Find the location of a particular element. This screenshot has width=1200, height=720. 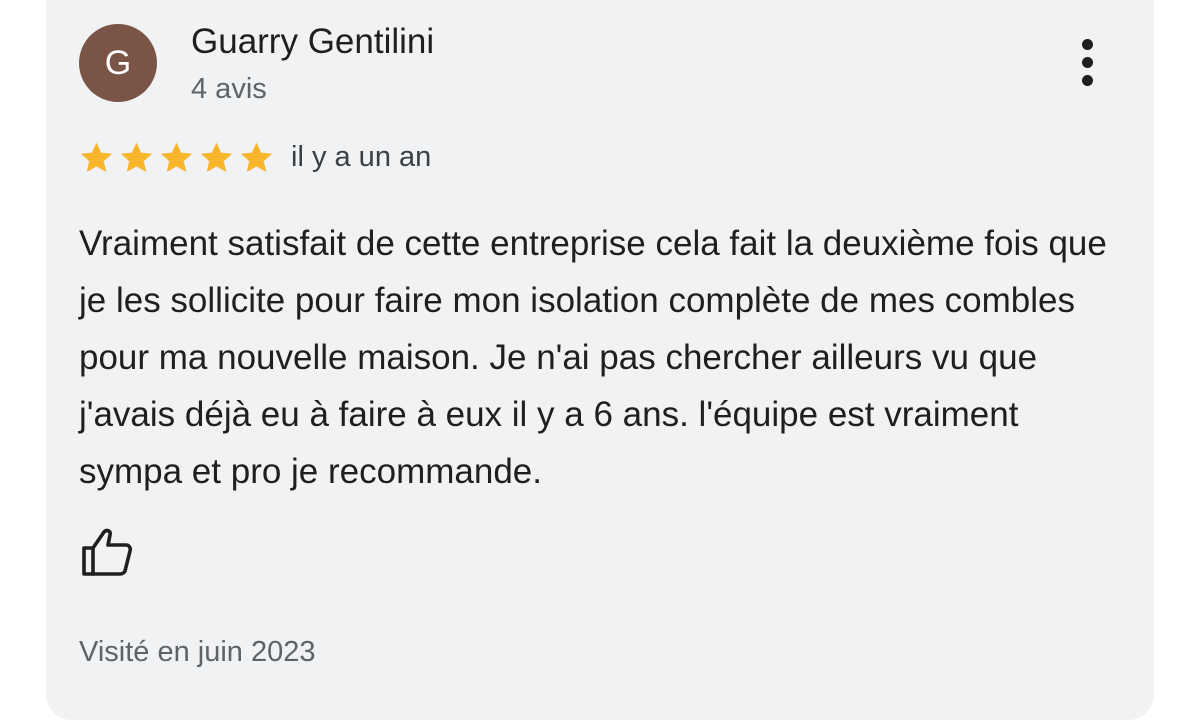

star-rating is located at coordinates (176, 158).